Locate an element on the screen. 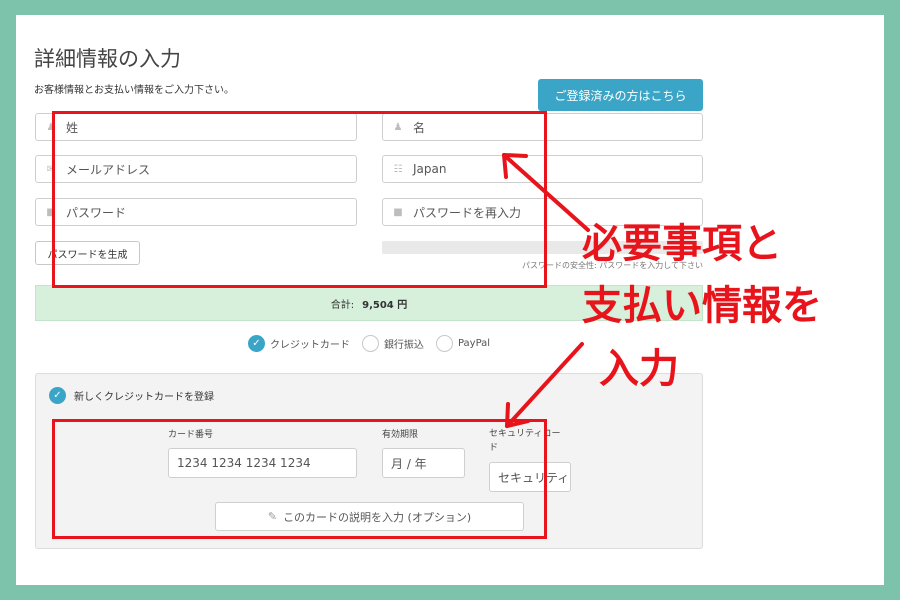 The width and height of the screenshot is (900, 600). payment-bank-transfer: 銀行振込 is located at coordinates (392, 343).